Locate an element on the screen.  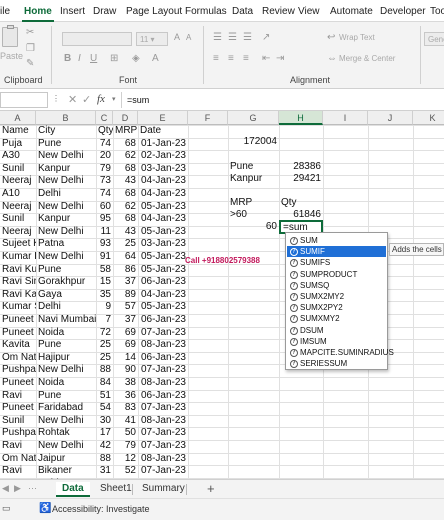
header-cell: MRP is located at coordinates (125, 131).